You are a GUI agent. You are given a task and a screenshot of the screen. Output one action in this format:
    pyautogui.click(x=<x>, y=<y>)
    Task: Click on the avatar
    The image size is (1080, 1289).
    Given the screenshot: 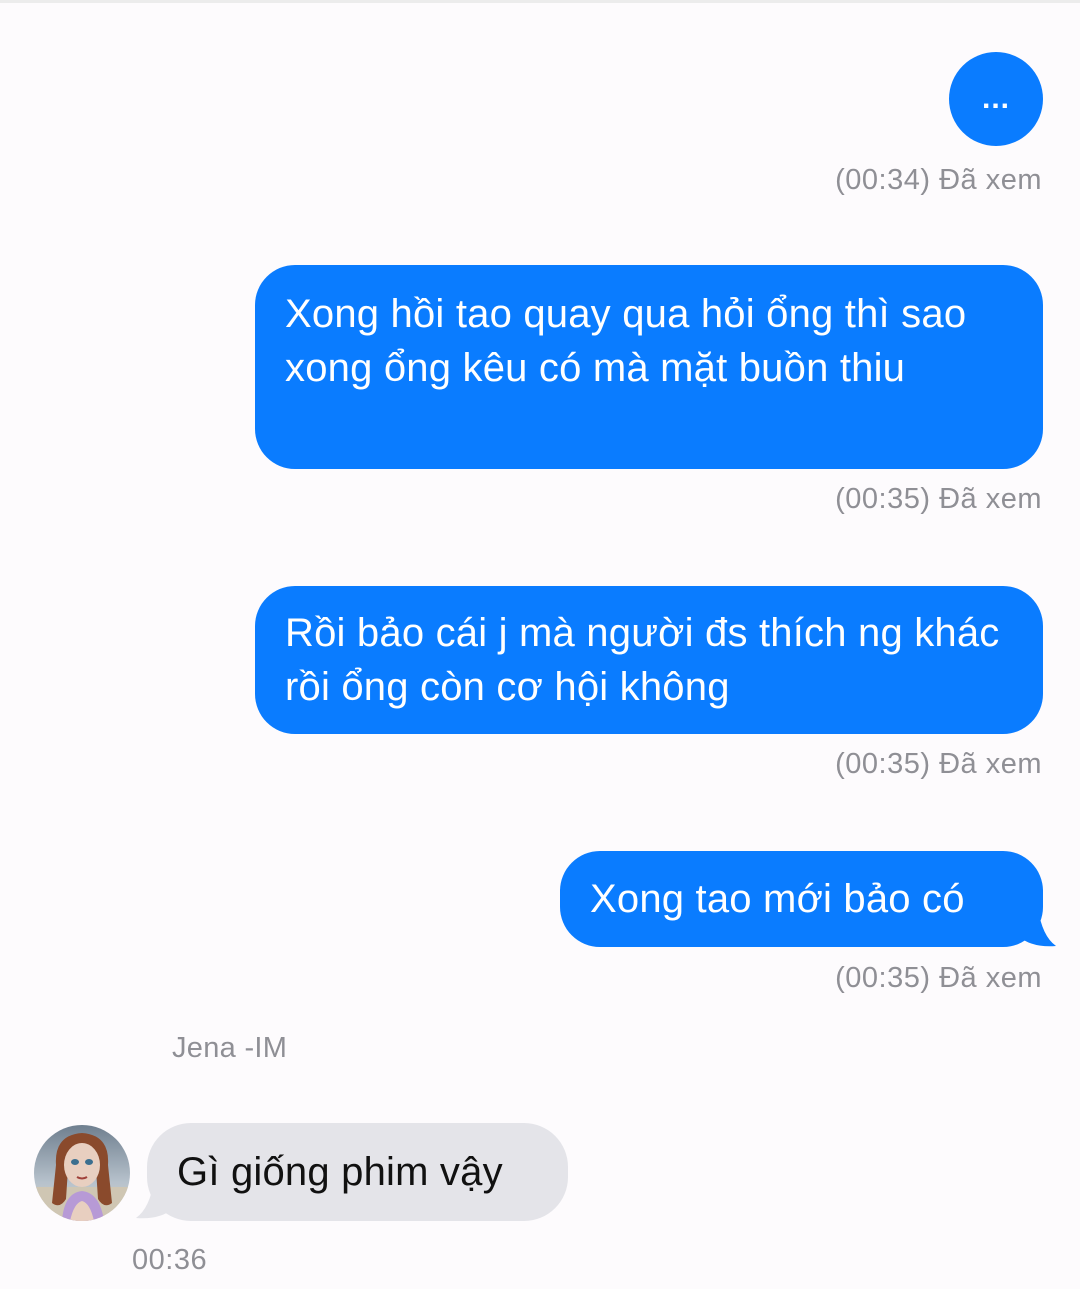 What is the action you would take?
    pyautogui.click(x=82, y=1173)
    